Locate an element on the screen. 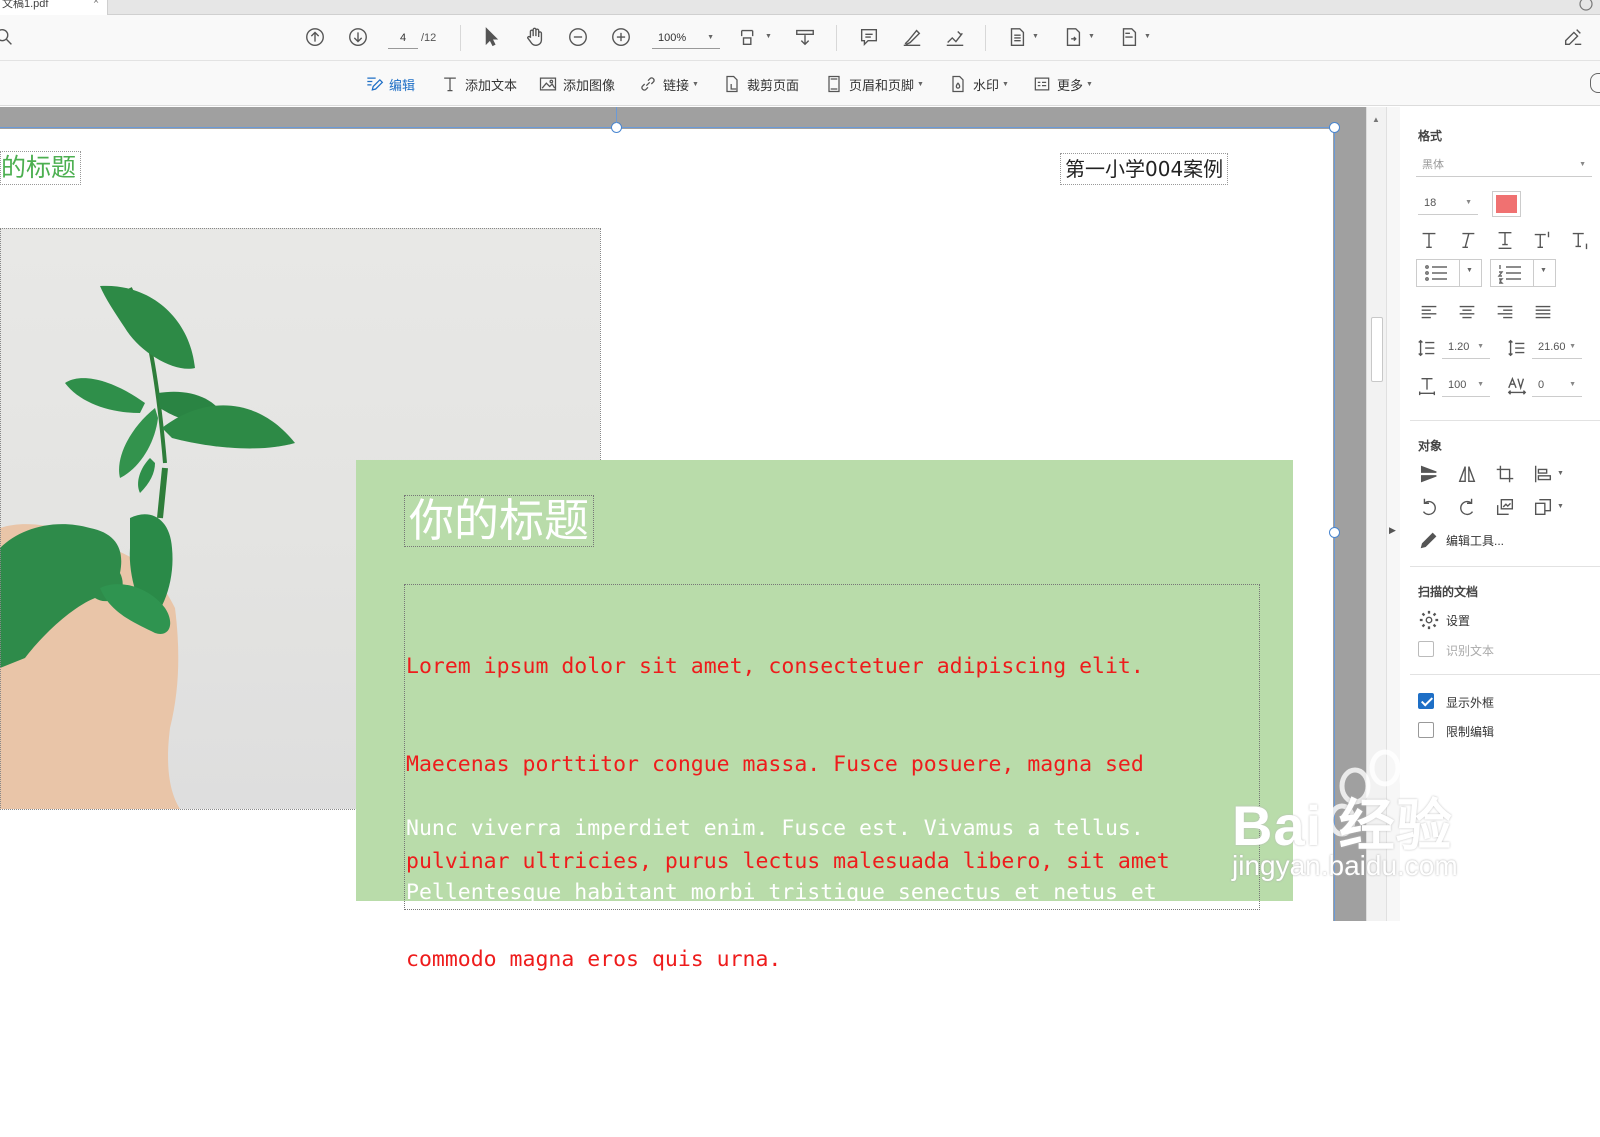 This screenshot has height=1137, width=1600. text-icon is located at coordinates (450, 84).